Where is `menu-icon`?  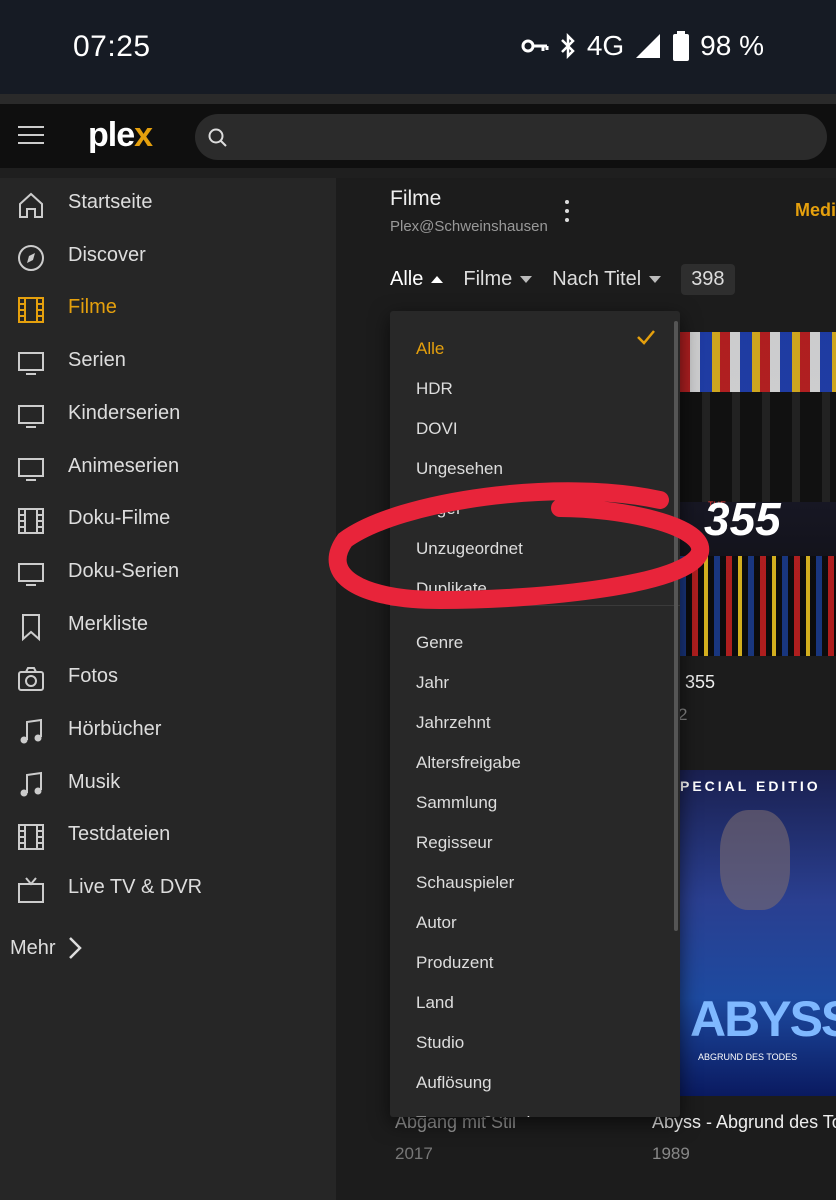
menu-icon is located at coordinates (31, 136).